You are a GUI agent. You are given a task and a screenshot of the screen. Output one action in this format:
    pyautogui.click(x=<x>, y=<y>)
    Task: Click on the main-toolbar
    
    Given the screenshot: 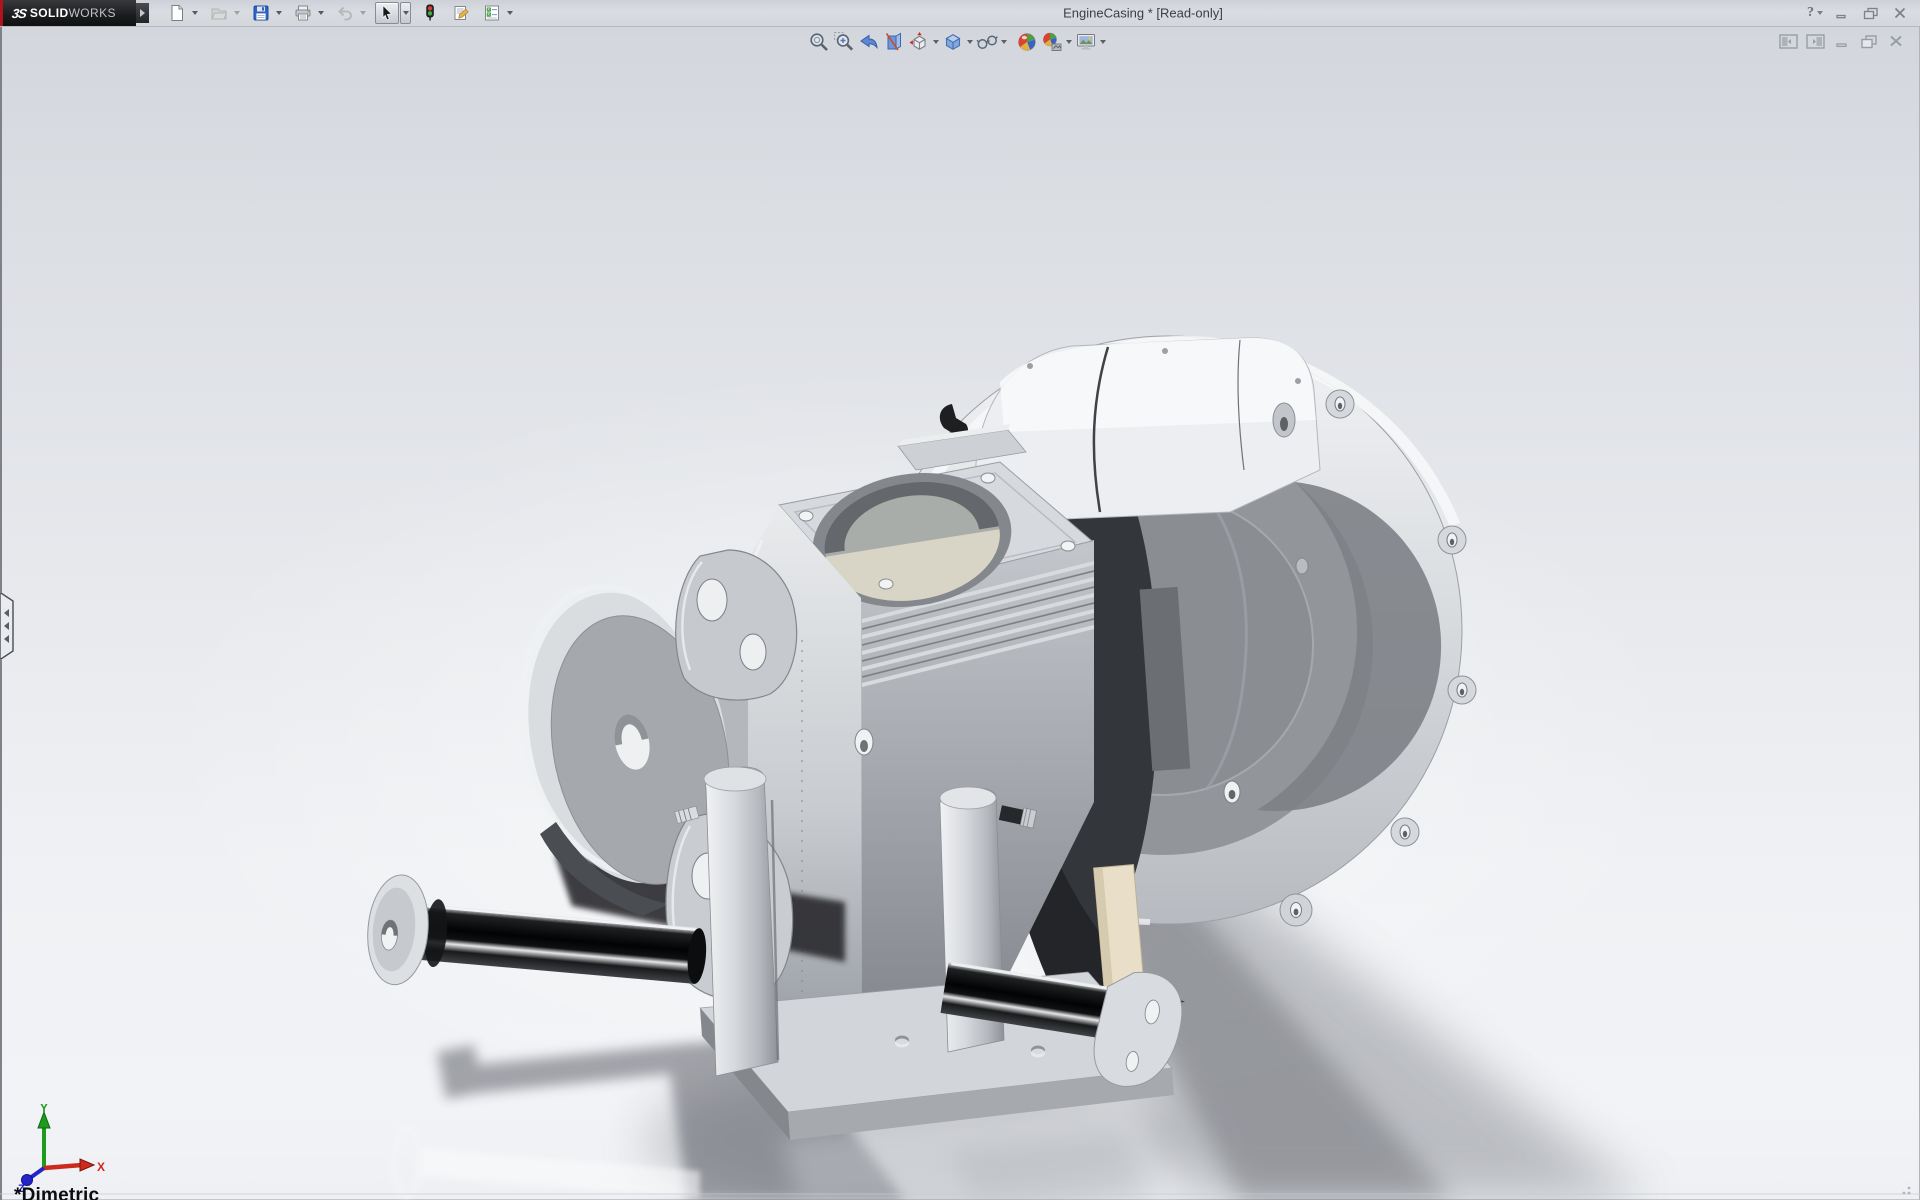 What is the action you would take?
    pyautogui.click(x=343, y=13)
    